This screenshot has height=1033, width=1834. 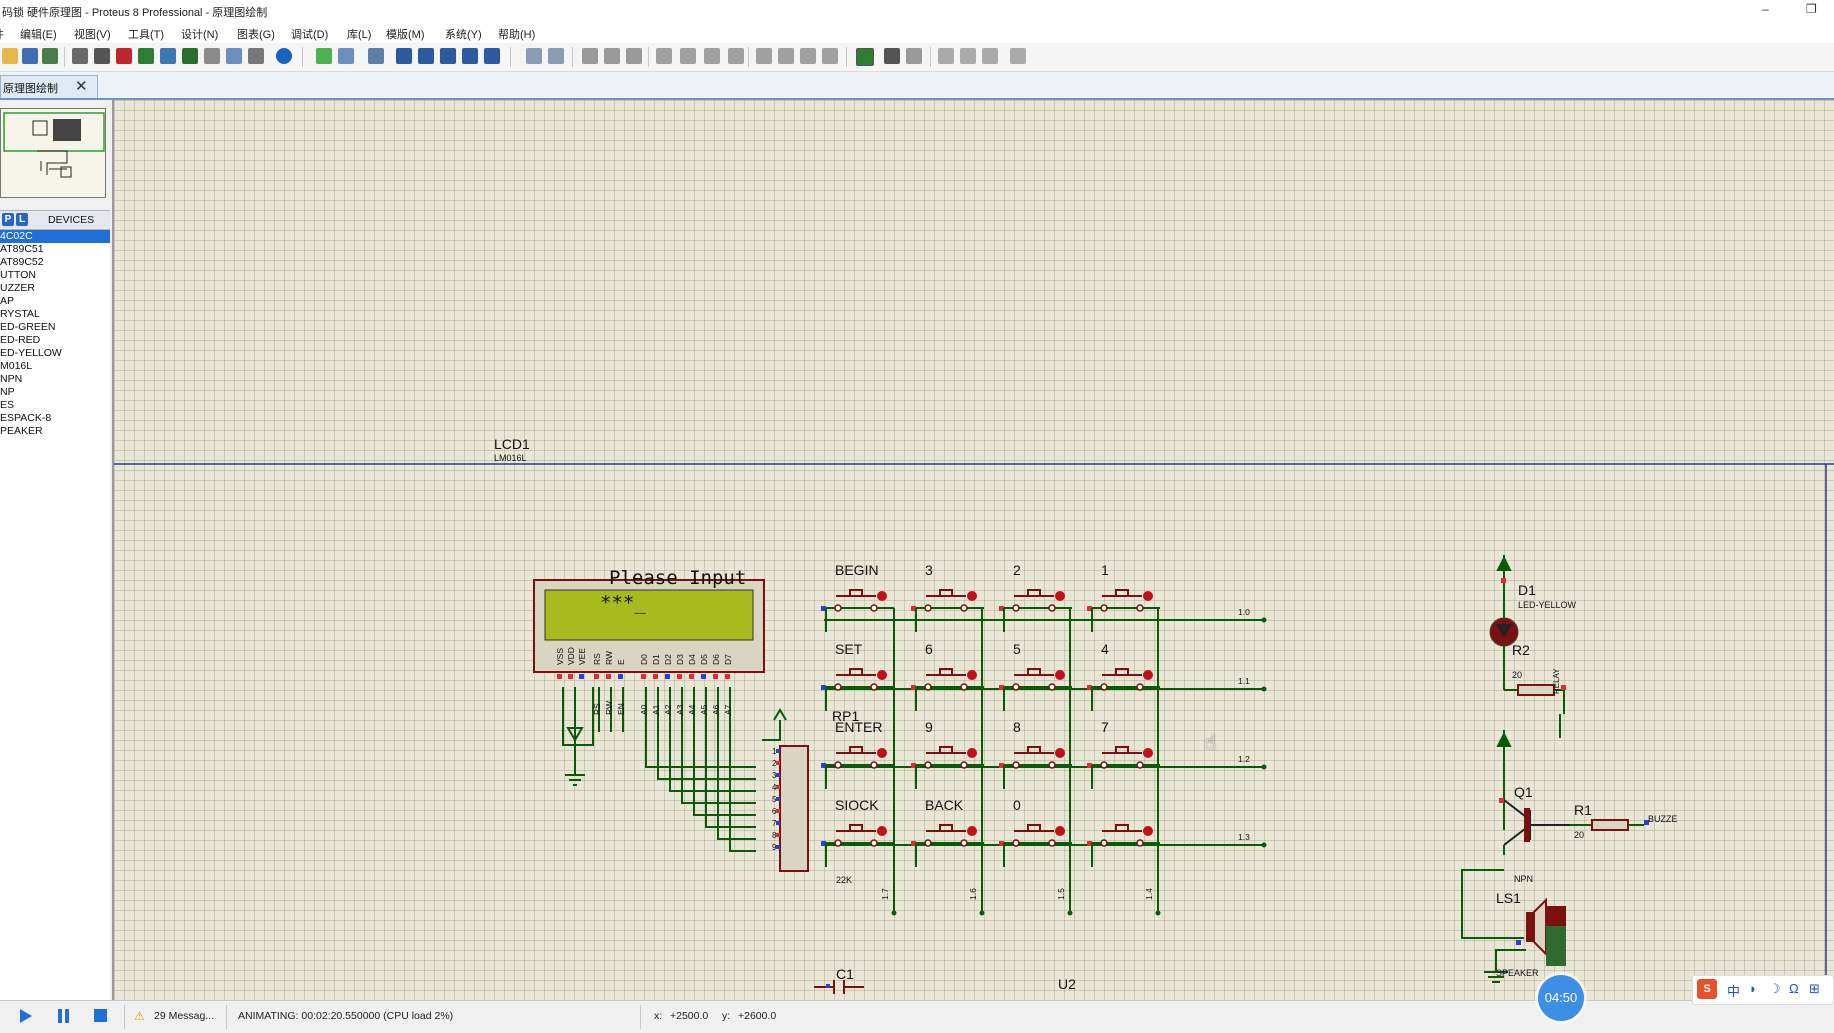 I want to click on zoom-out-icon, so click(x=448, y=56).